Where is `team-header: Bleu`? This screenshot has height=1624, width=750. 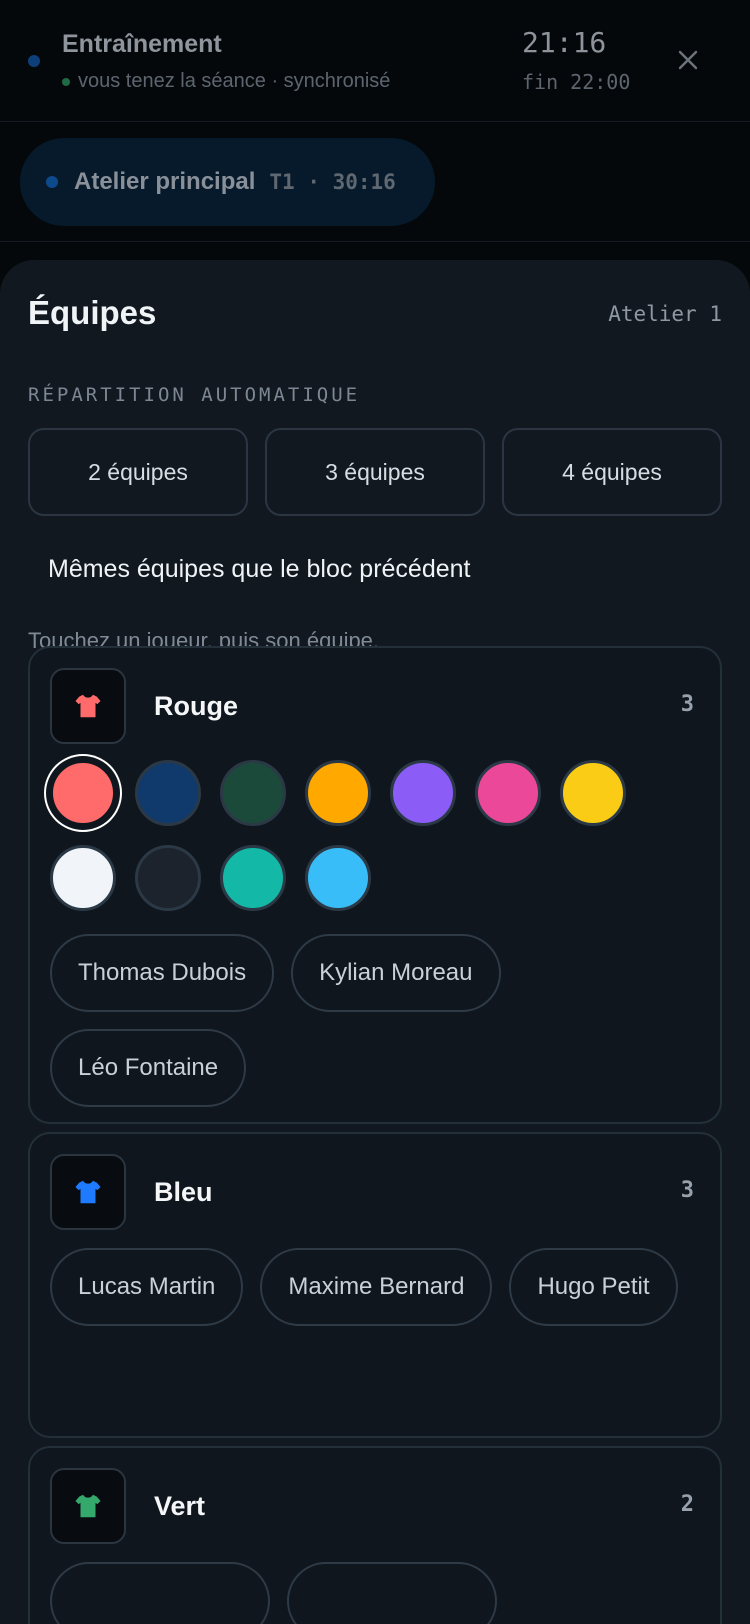
team-header: Bleu is located at coordinates (131, 1192).